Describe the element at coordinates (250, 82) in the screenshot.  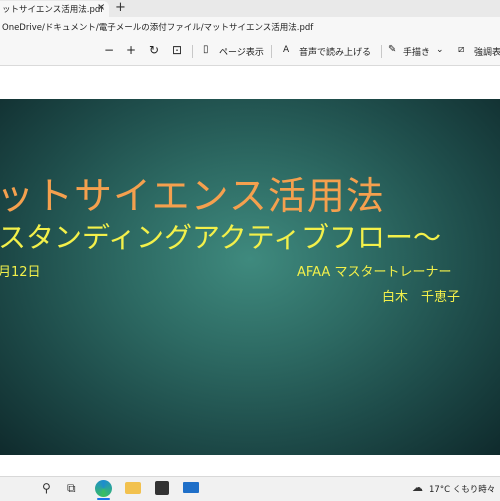
I see `document-margin` at that location.